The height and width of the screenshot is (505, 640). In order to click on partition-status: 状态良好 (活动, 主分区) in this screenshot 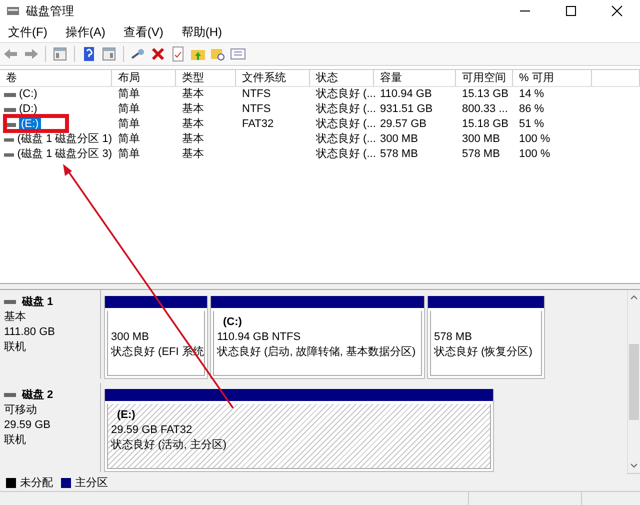, I will do `click(169, 445)`.